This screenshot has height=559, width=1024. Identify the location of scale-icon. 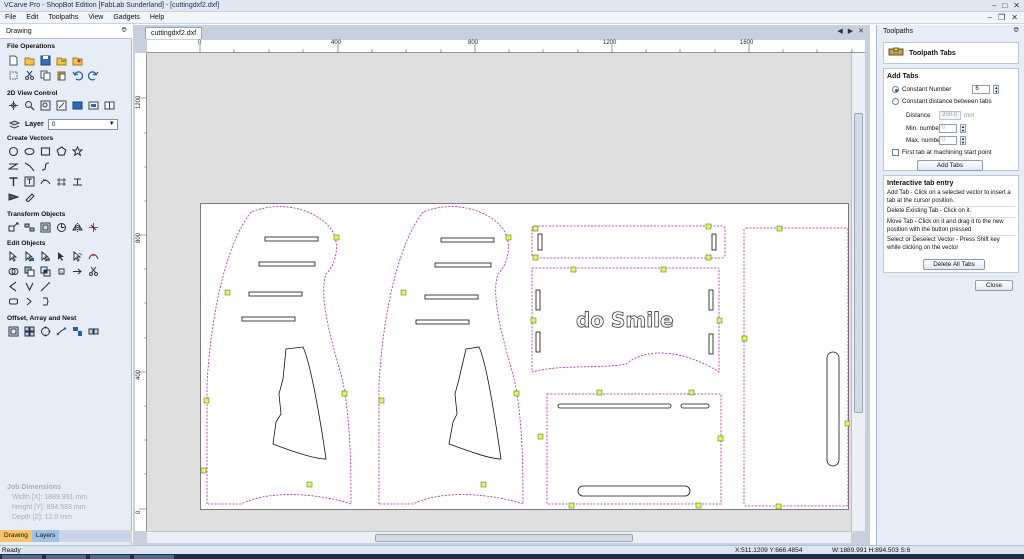
(45, 227).